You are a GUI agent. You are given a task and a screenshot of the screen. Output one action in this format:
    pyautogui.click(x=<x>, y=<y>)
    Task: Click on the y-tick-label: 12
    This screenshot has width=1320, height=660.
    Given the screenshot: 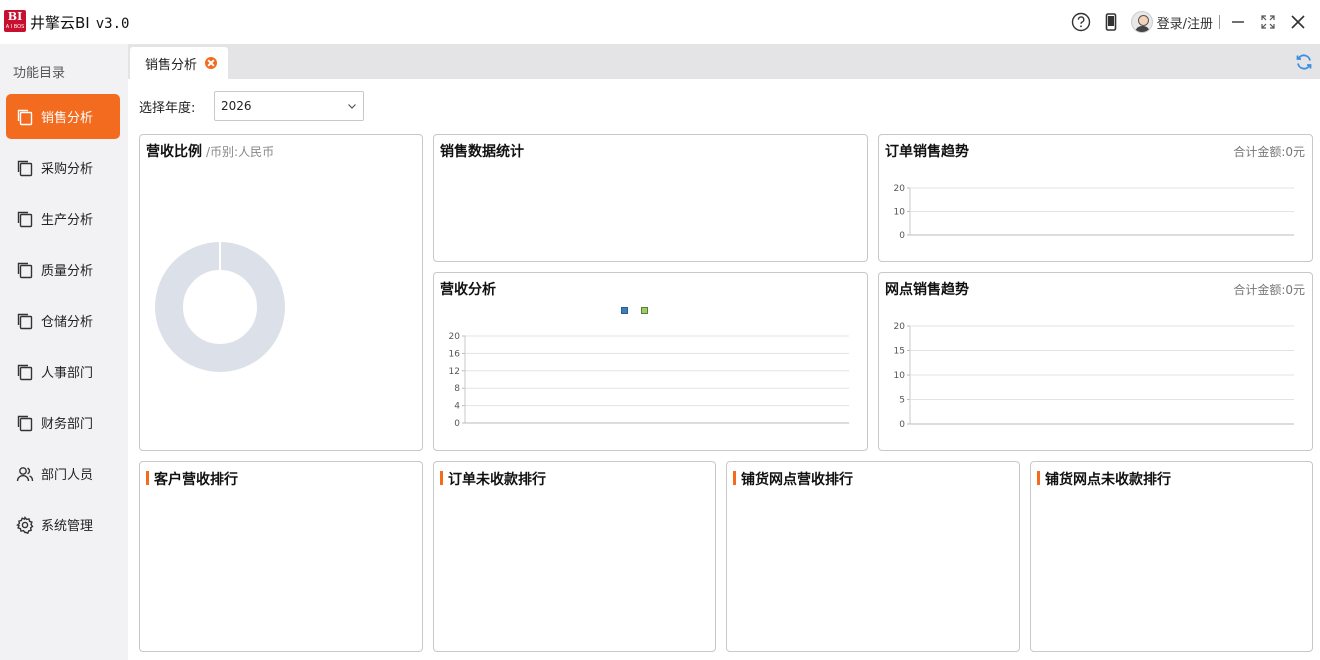 What is the action you would take?
    pyautogui.click(x=454, y=372)
    